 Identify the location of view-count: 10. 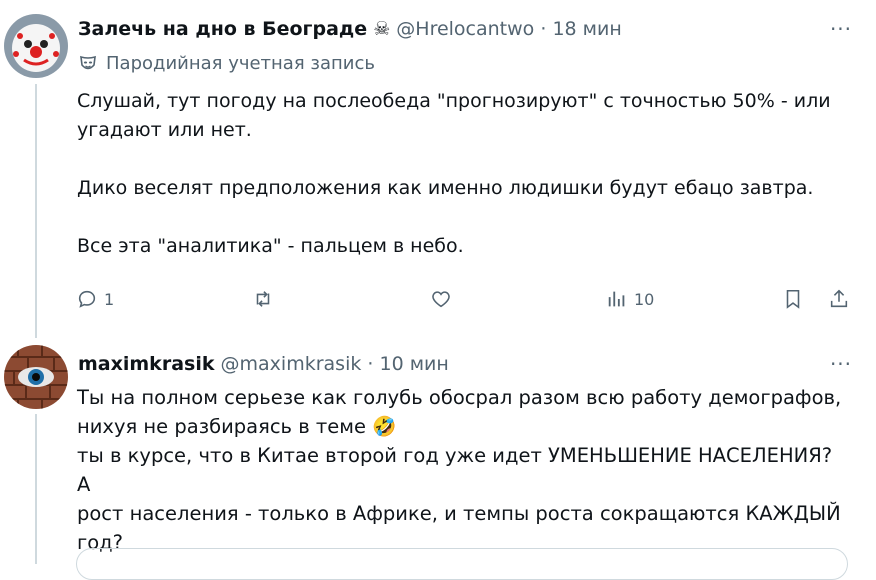
(644, 299).